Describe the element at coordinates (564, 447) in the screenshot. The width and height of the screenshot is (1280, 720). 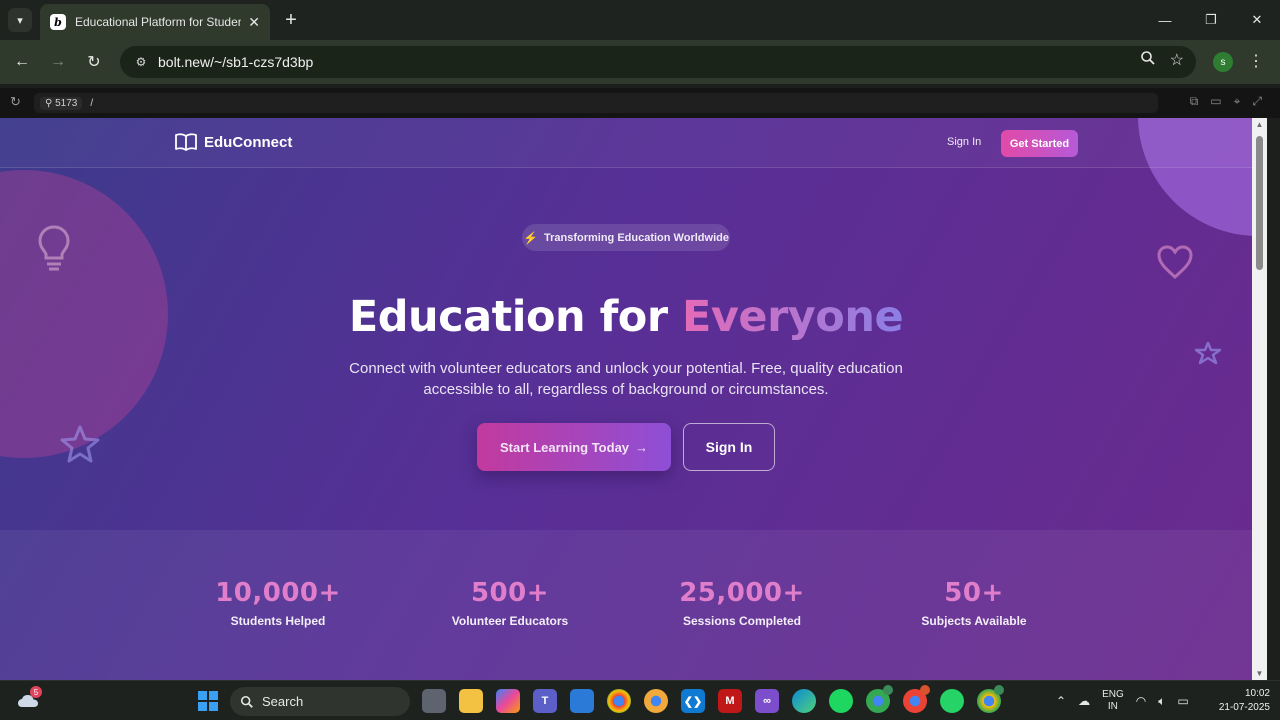
I see `start-learning-label: Start Learning Today` at that location.